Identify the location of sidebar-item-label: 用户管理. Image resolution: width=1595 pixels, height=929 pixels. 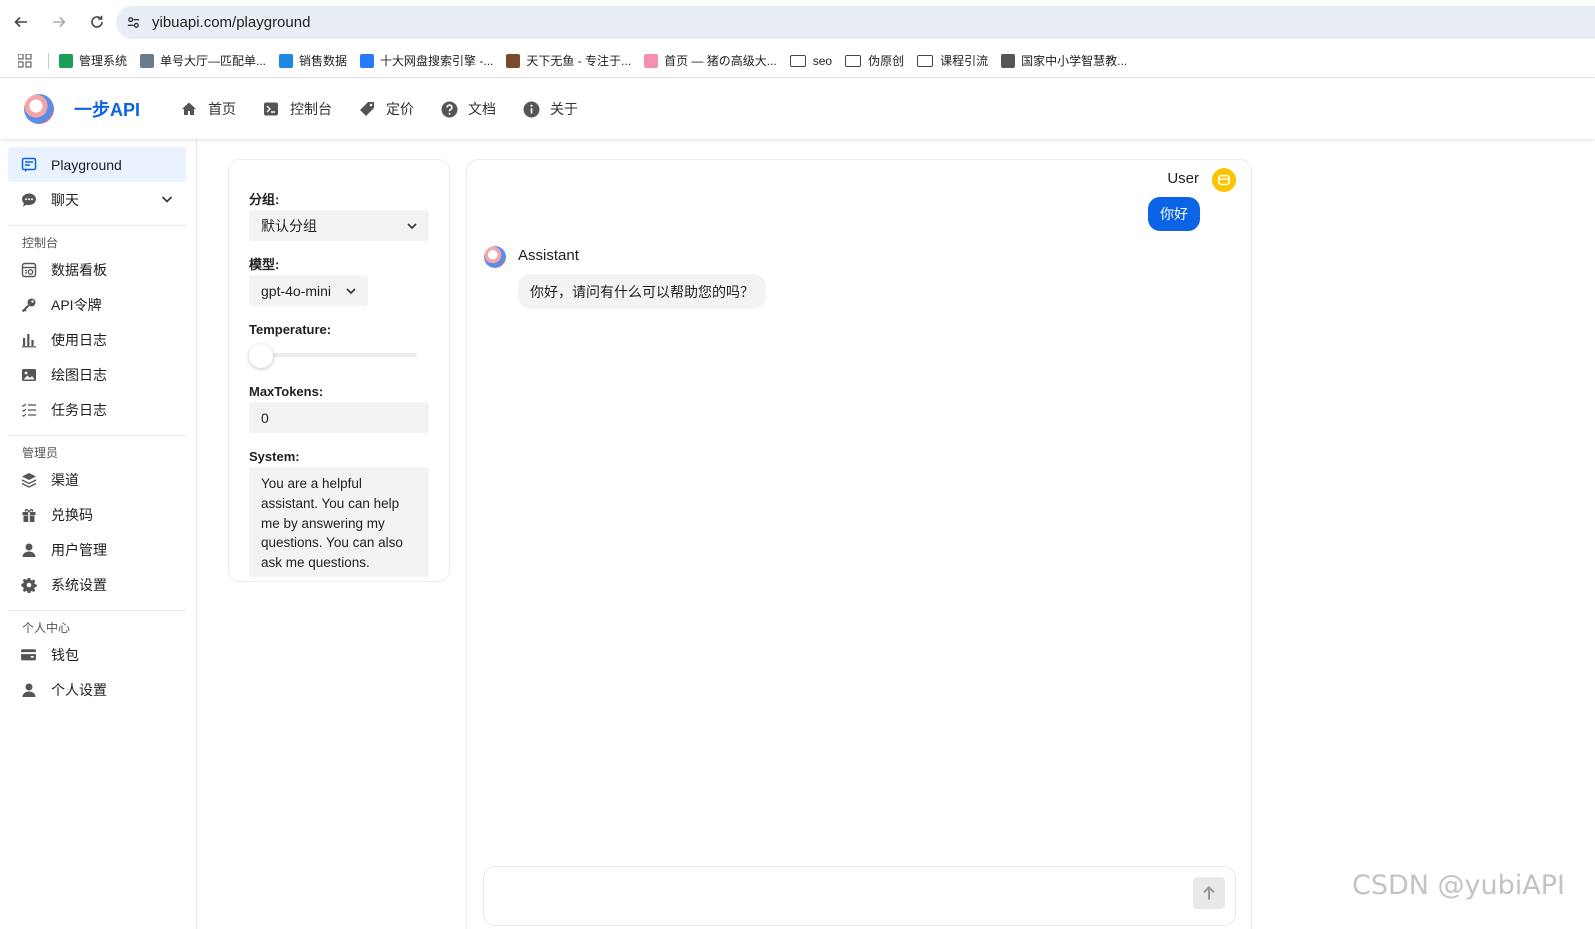
(79, 549).